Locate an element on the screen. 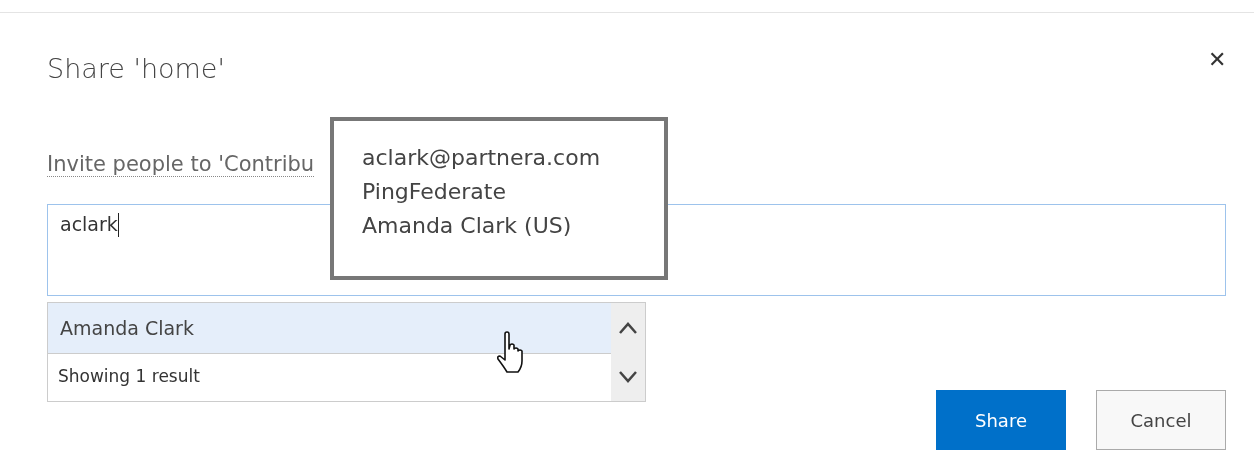 This screenshot has width=1254, height=451. chevron-down-icon is located at coordinates (628, 376).